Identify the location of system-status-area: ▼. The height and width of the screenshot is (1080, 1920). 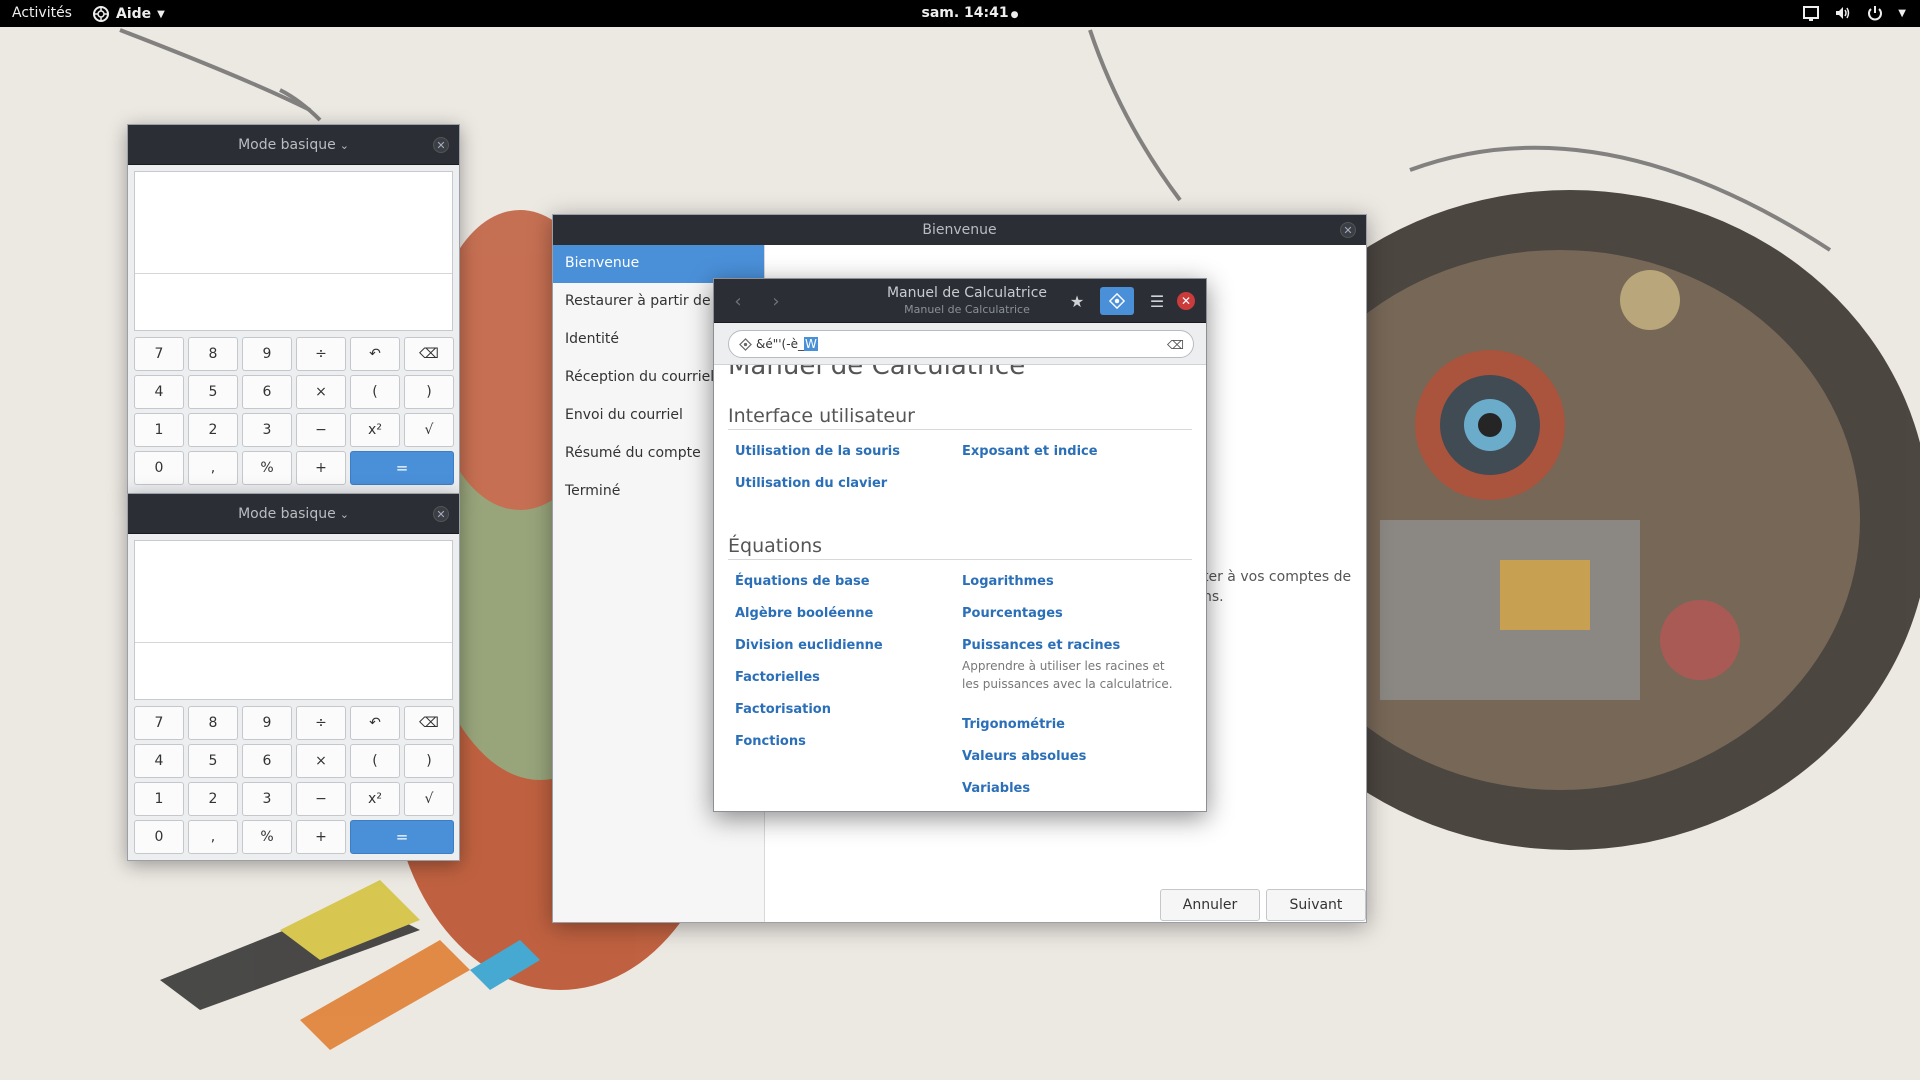
(1854, 13).